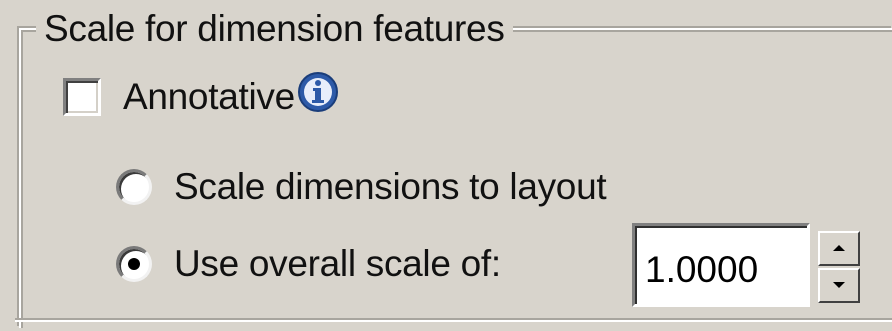 This screenshot has width=892, height=331. Describe the element at coordinates (318, 92) in the screenshot. I see `info-icon` at that location.